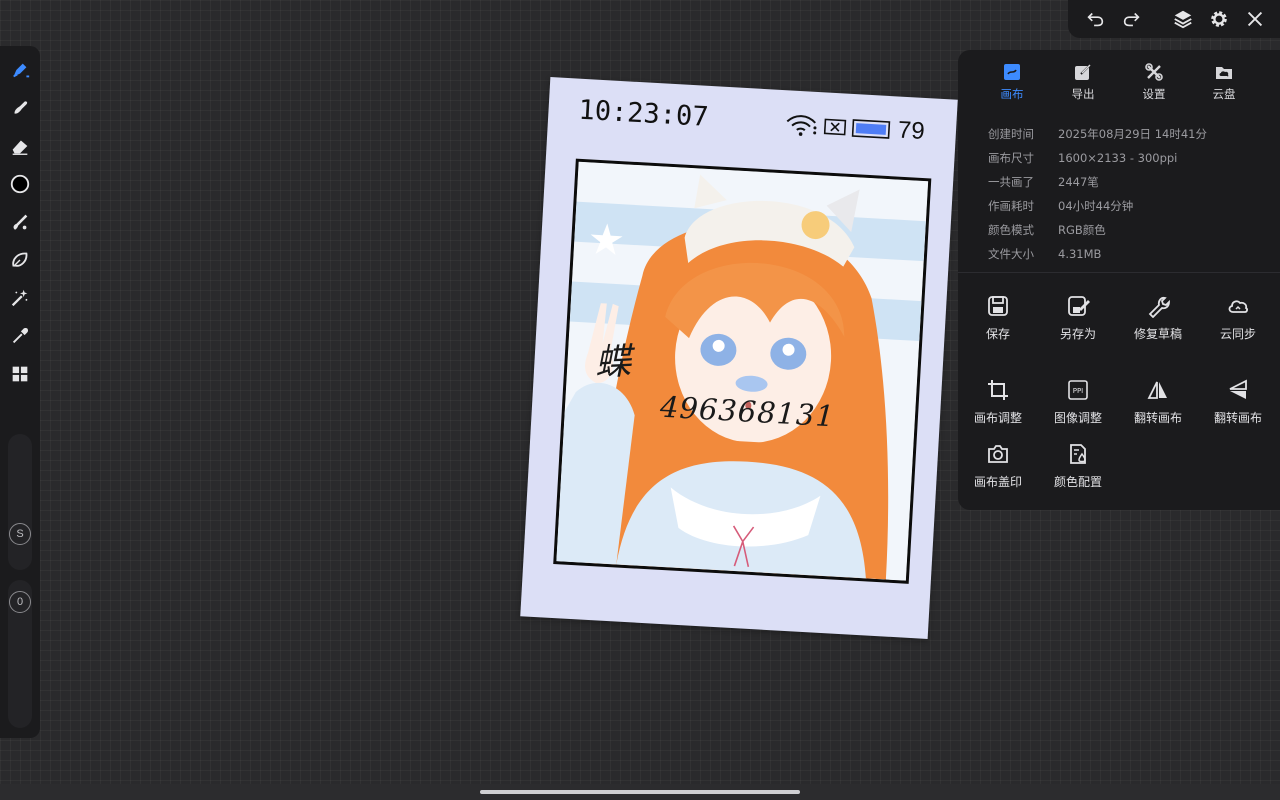 Image resolution: width=1280 pixels, height=800 pixels. Describe the element at coordinates (1011, 206) in the screenshot. I see `info-key: 作画耗时` at that location.